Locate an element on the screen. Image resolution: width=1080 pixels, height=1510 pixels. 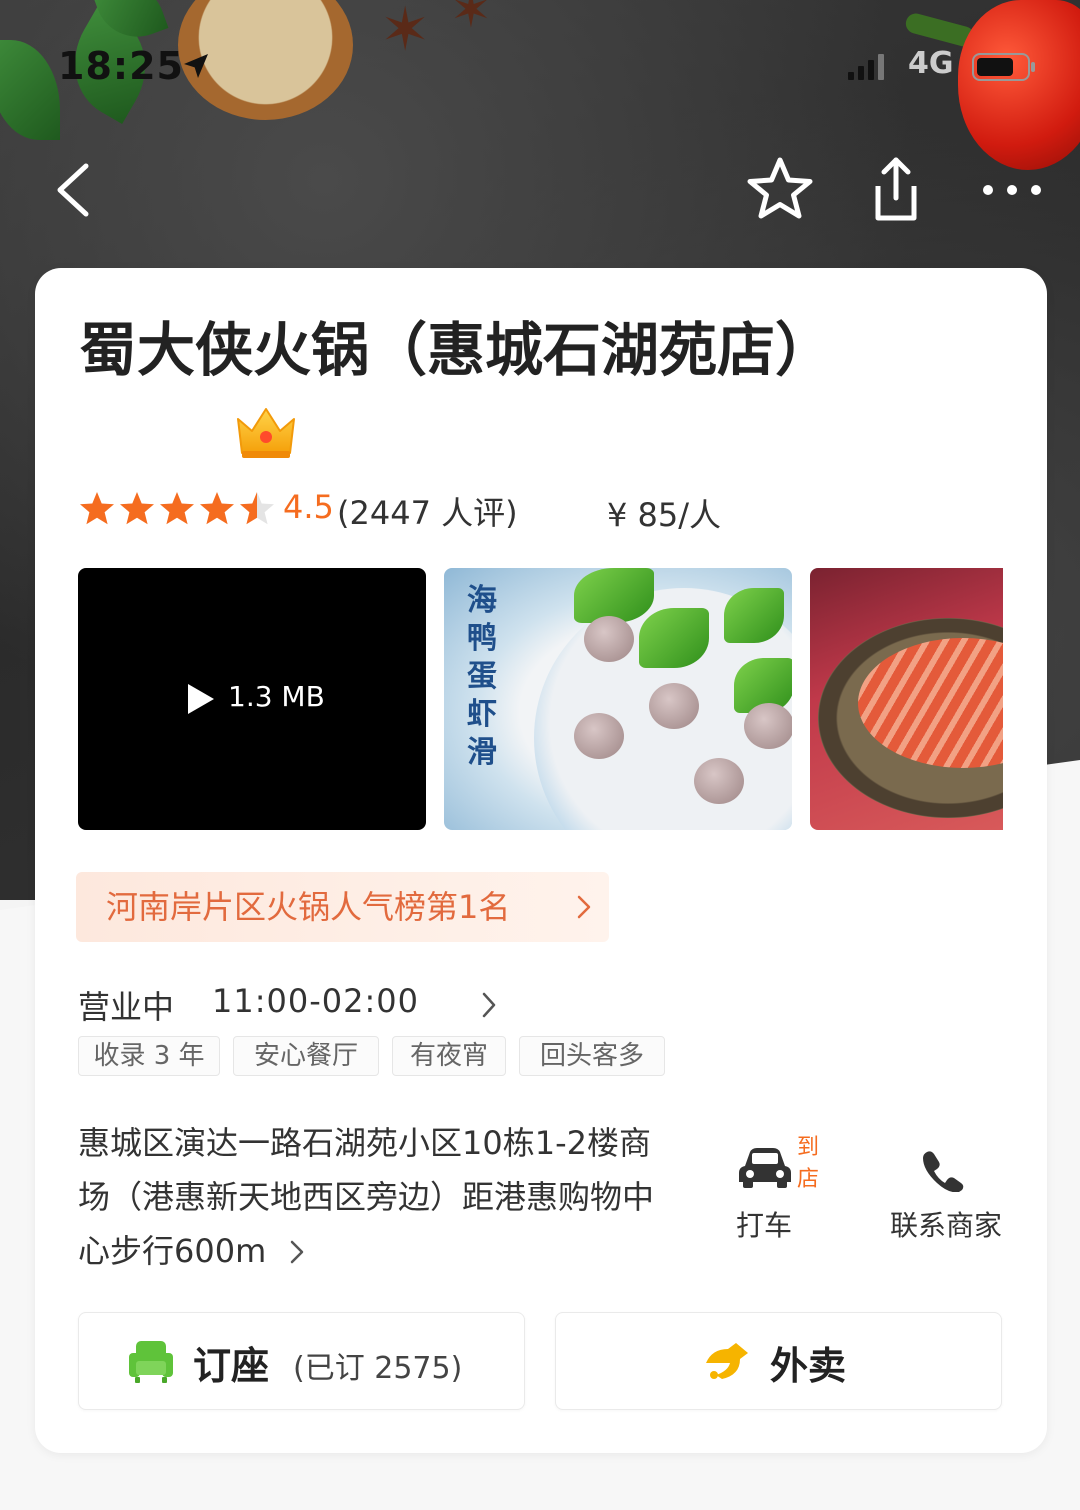
more-button is located at coordinates (1012, 190).